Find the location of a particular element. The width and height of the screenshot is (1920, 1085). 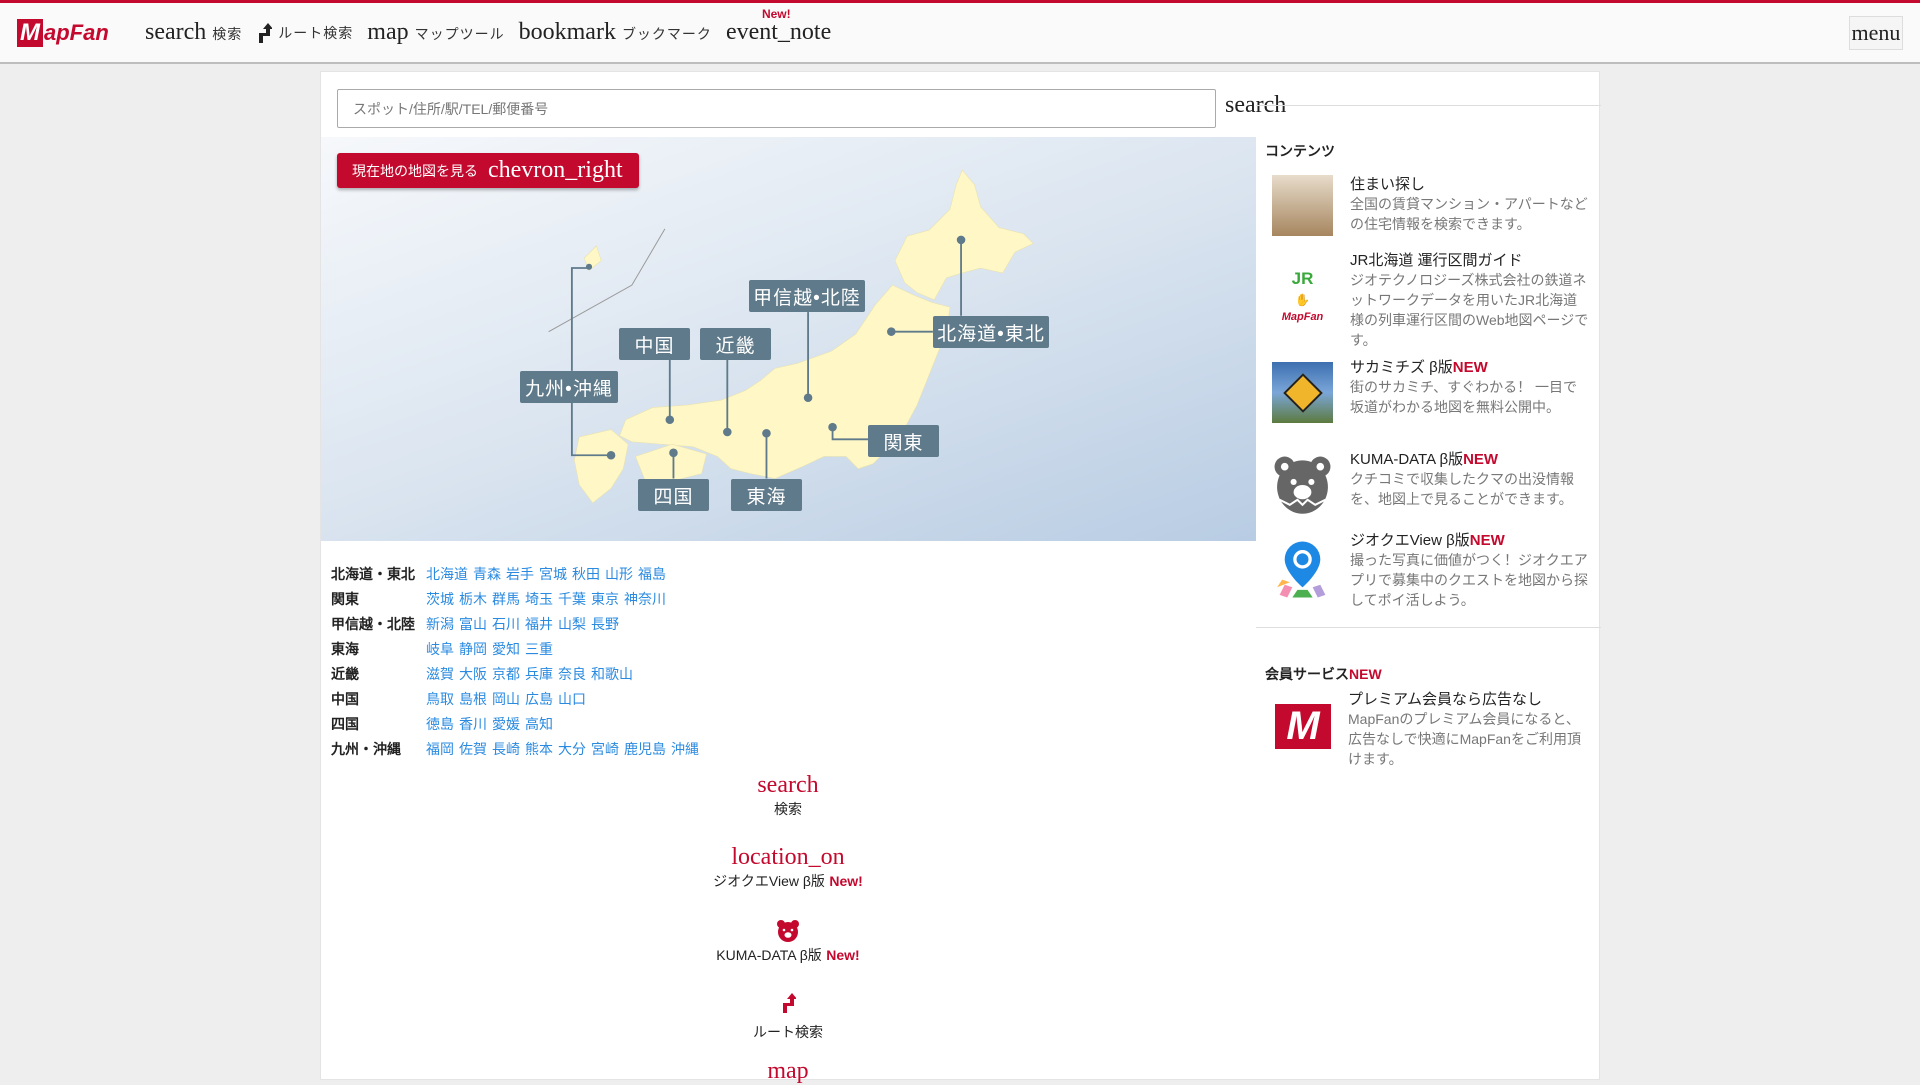

prefecture-link: 宮崎 is located at coordinates (605, 749).